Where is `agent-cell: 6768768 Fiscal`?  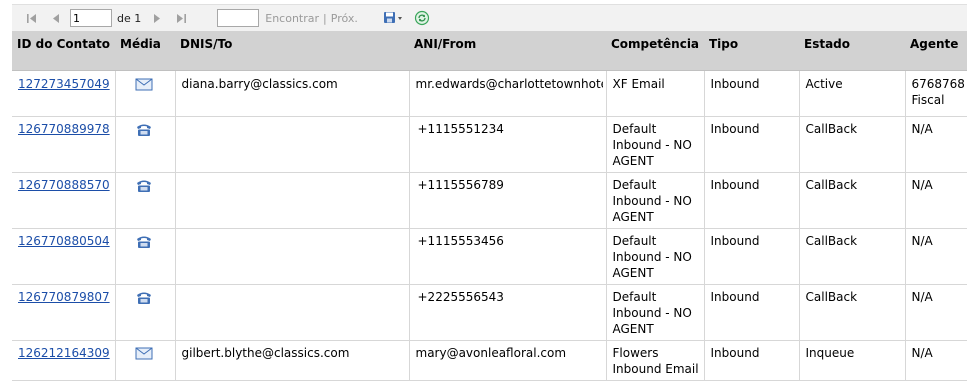 agent-cell: 6768768 Fiscal is located at coordinates (935, 93).